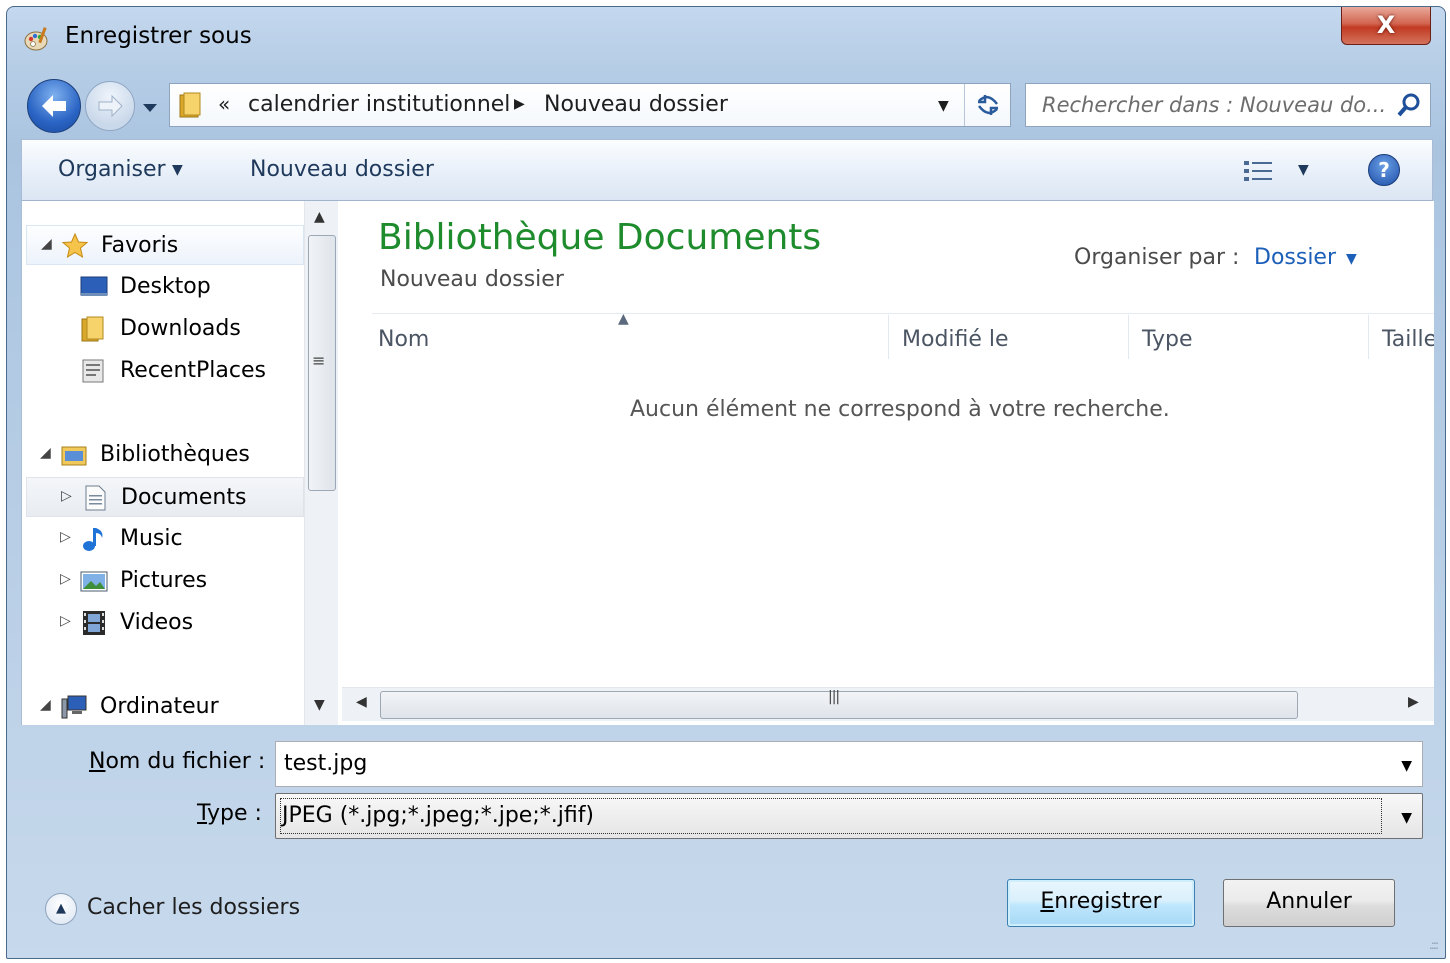  Describe the element at coordinates (97, 761) in the screenshot. I see `filename-label-accelerator: N` at that location.